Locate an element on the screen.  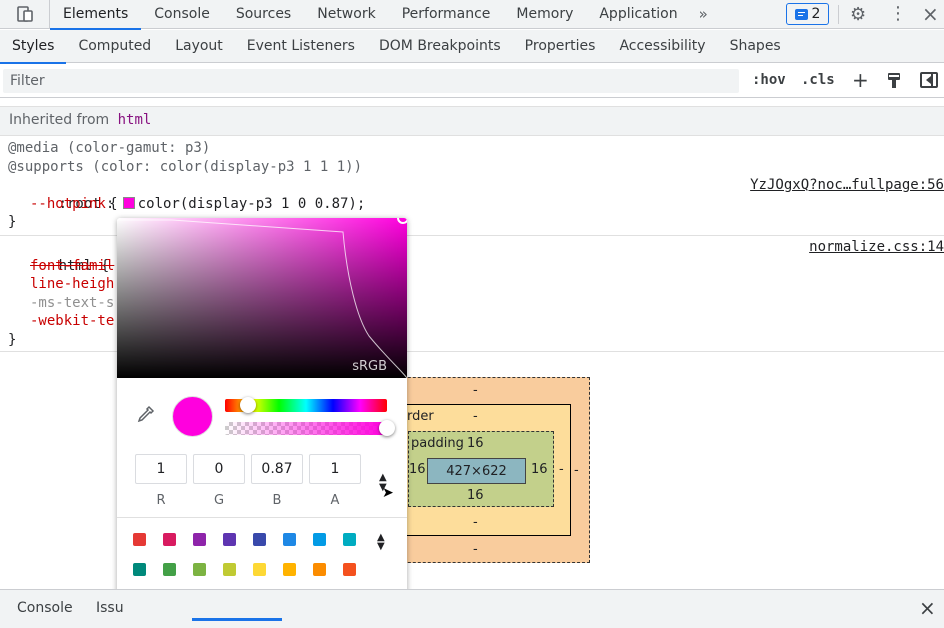
source-link: YzJOgxQ?noc…fullpage:56 is located at coordinates (847, 185).